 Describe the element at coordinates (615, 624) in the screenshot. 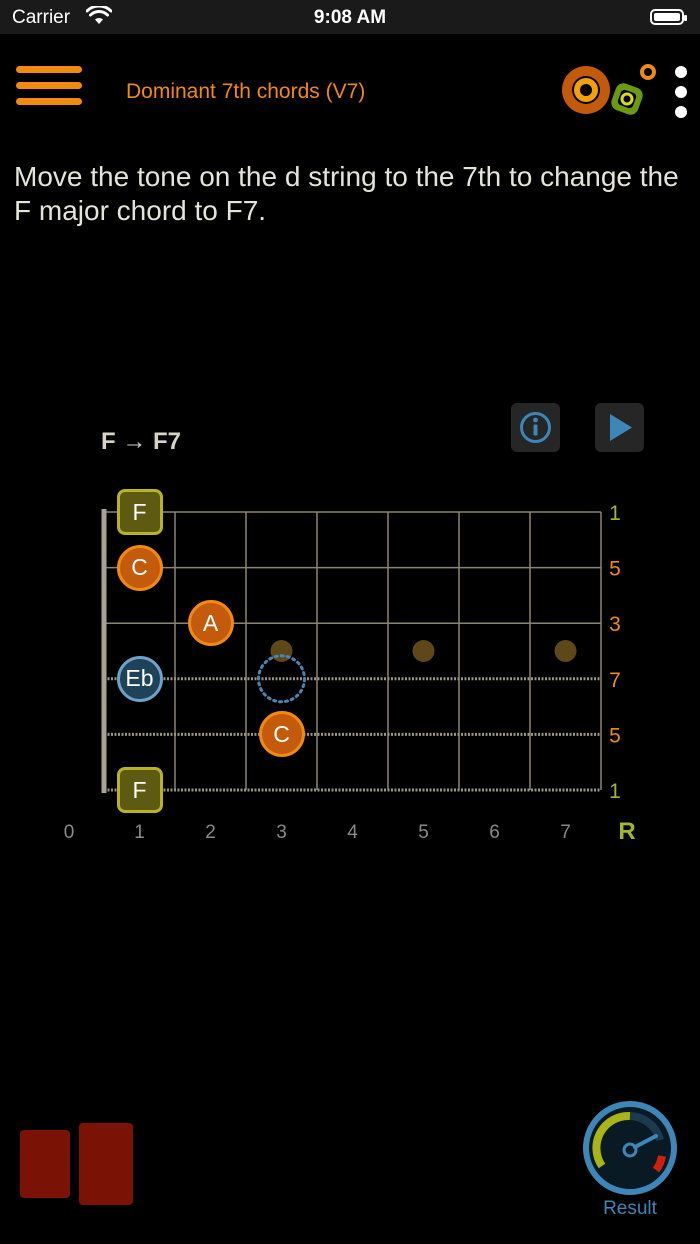

I see `string-interval-label: 3` at that location.